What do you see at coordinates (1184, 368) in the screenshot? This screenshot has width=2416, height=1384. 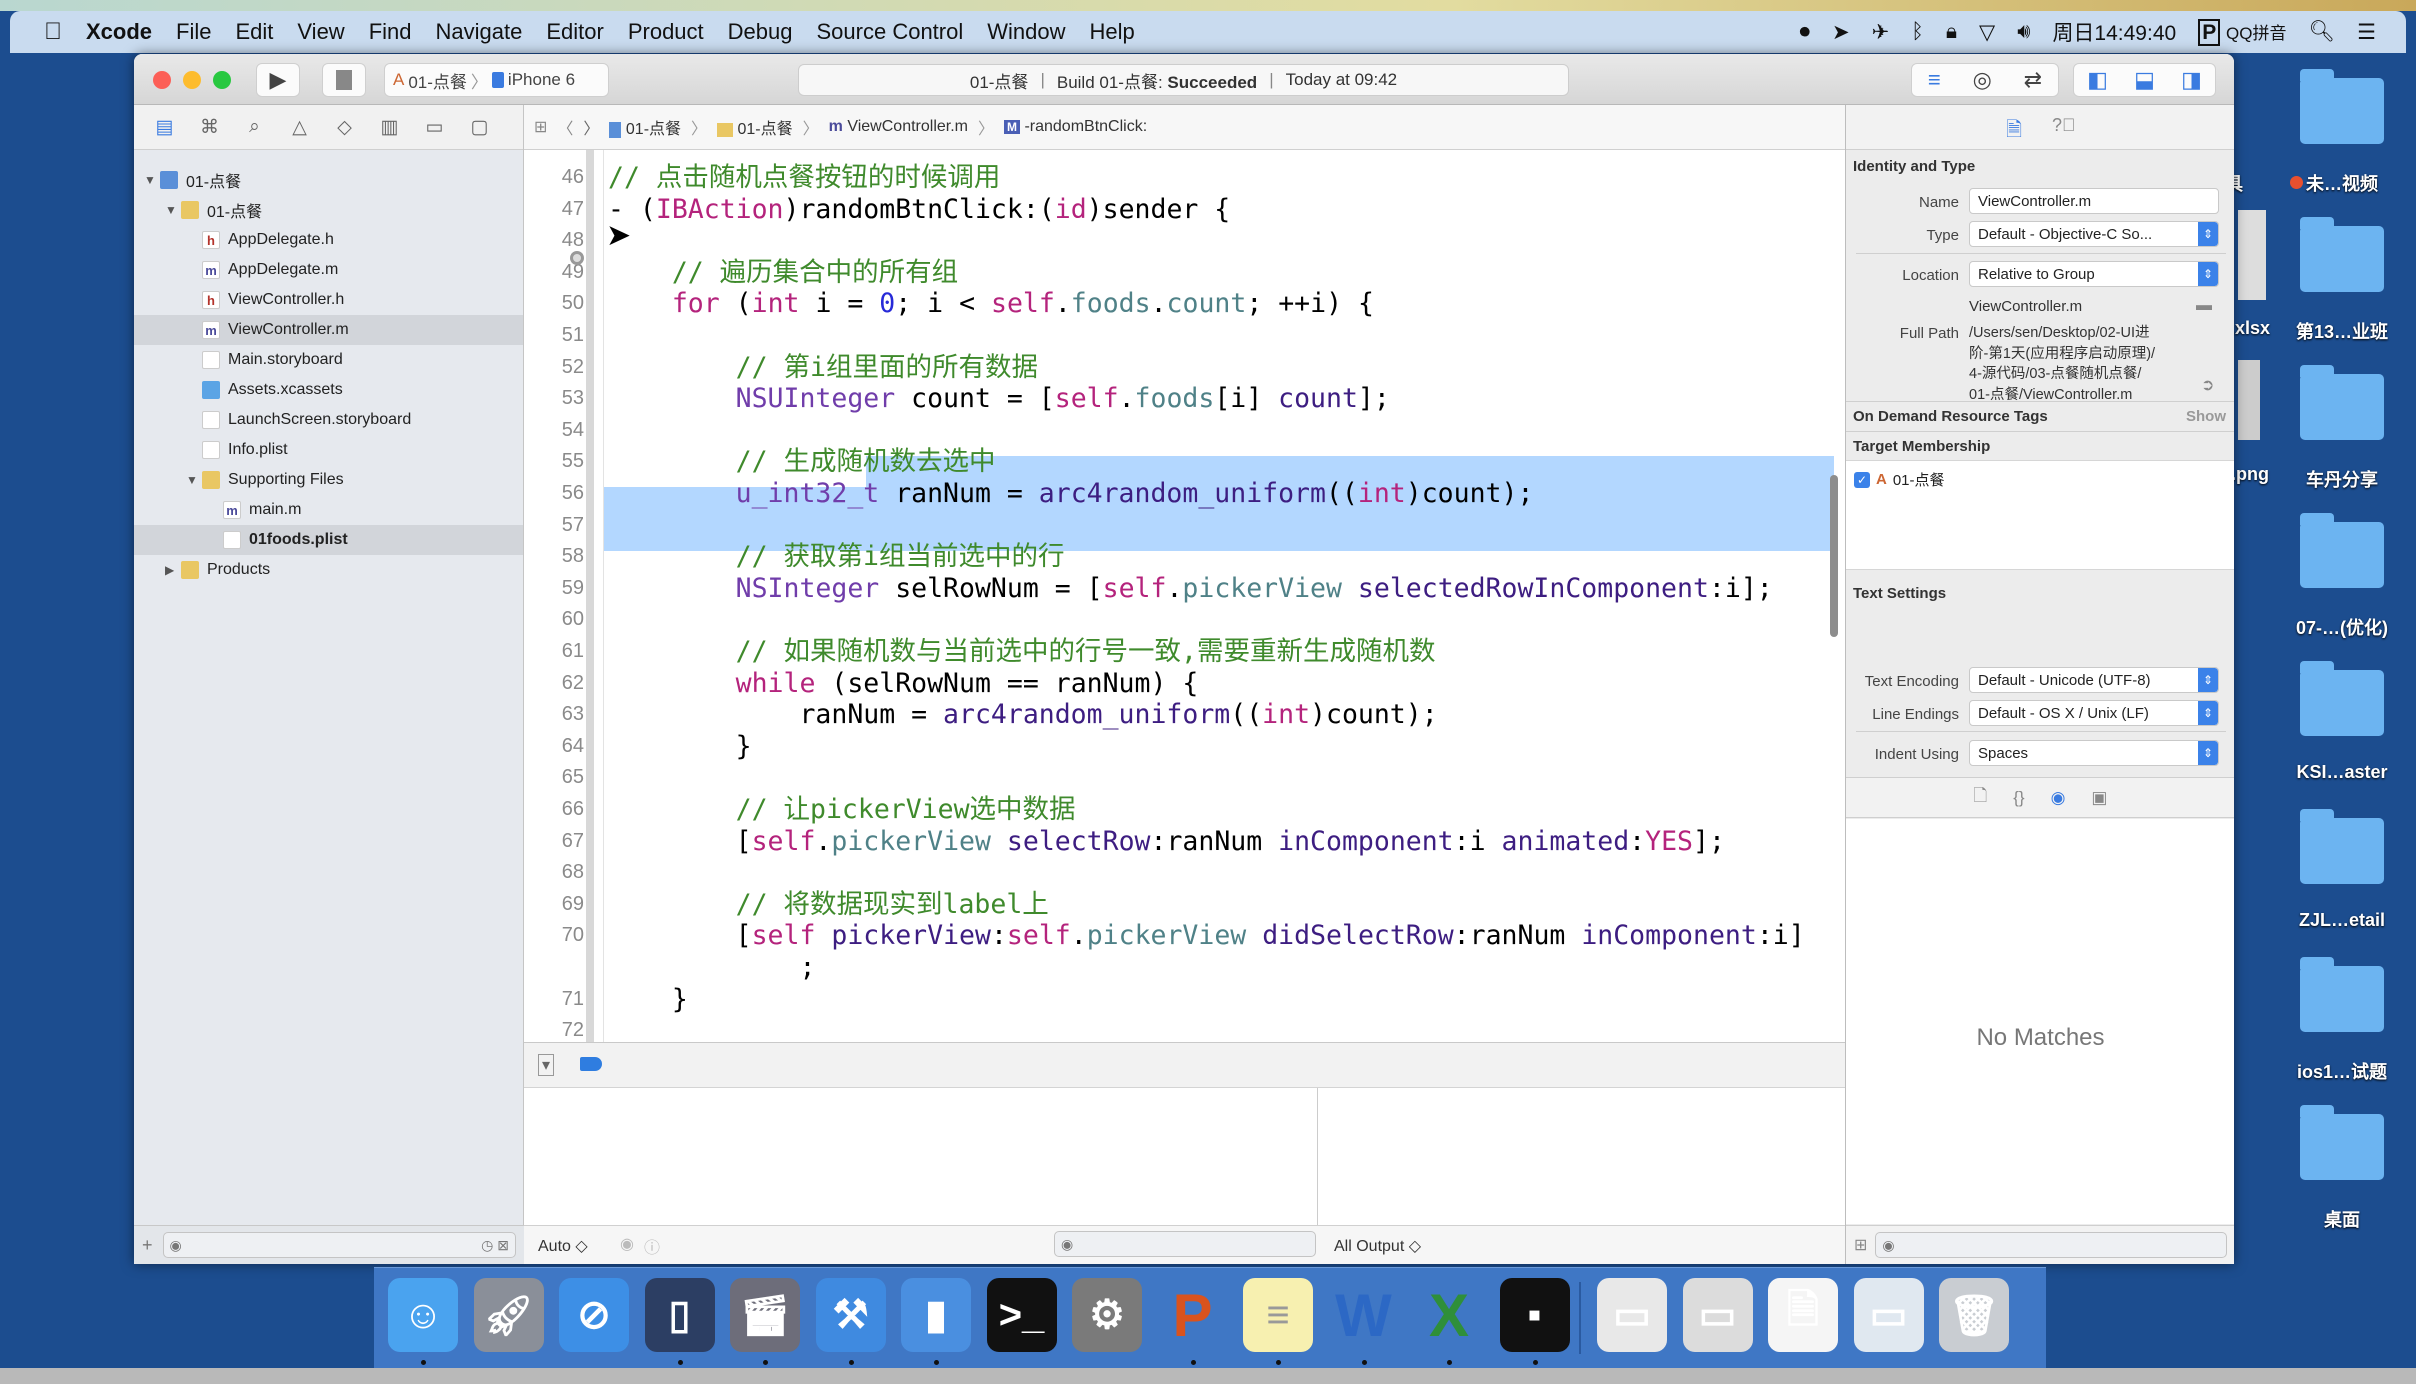 I see `code-line: 52 // 第i组里面的所有数据` at bounding box center [1184, 368].